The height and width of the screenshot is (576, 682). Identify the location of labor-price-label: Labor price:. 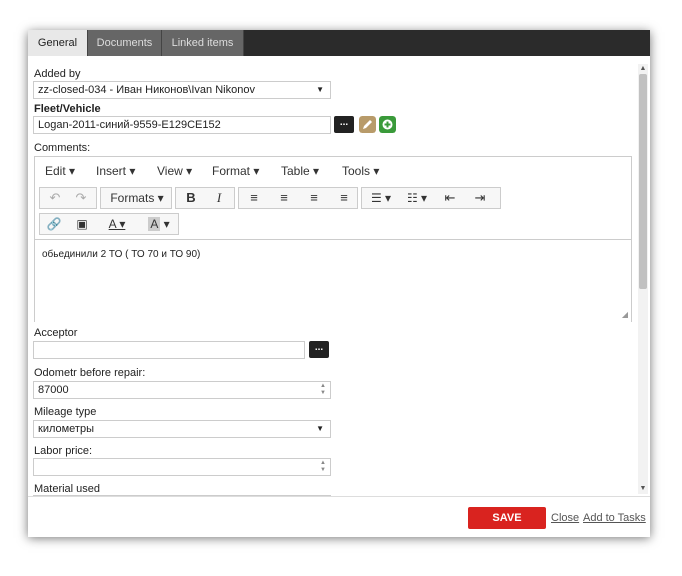
(63, 451).